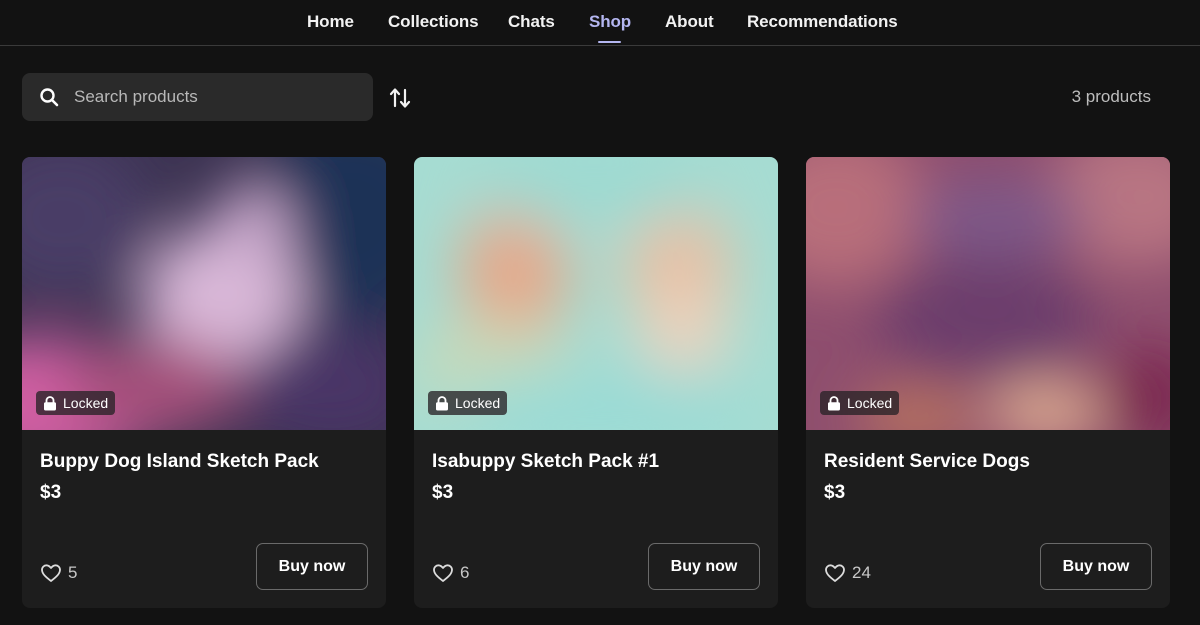 This screenshot has height=625, width=1200. Describe the element at coordinates (609, 42) in the screenshot. I see `active-tab-indicator` at that location.